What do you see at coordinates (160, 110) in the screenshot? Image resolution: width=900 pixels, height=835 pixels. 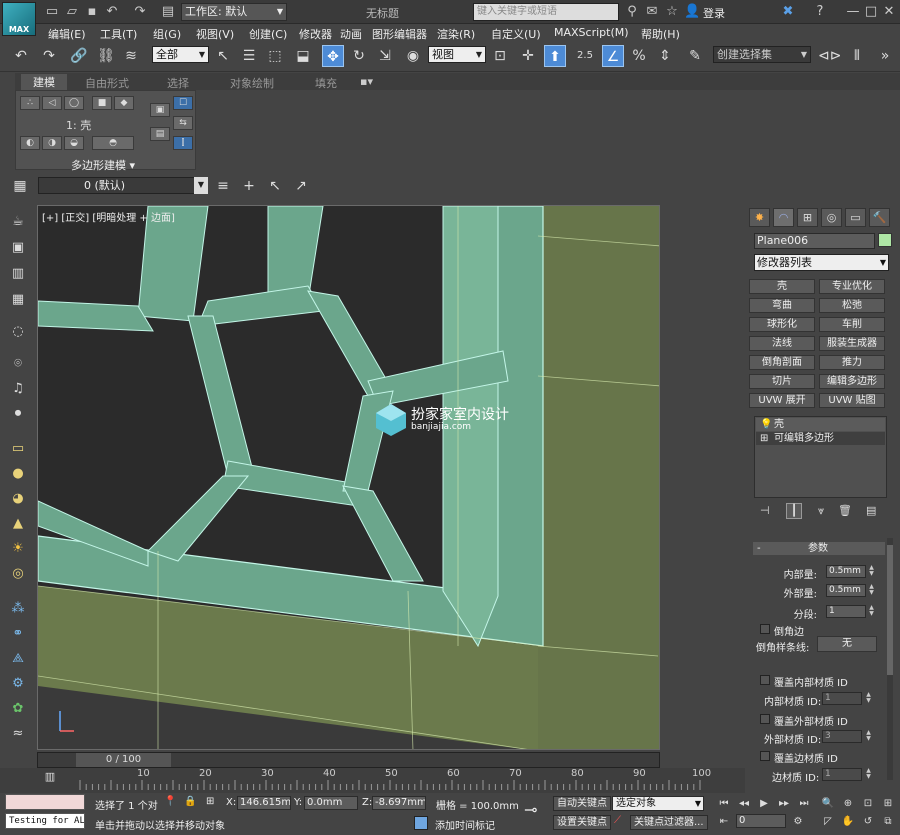 I see `use-nurms-icon: ▣` at bounding box center [160, 110].